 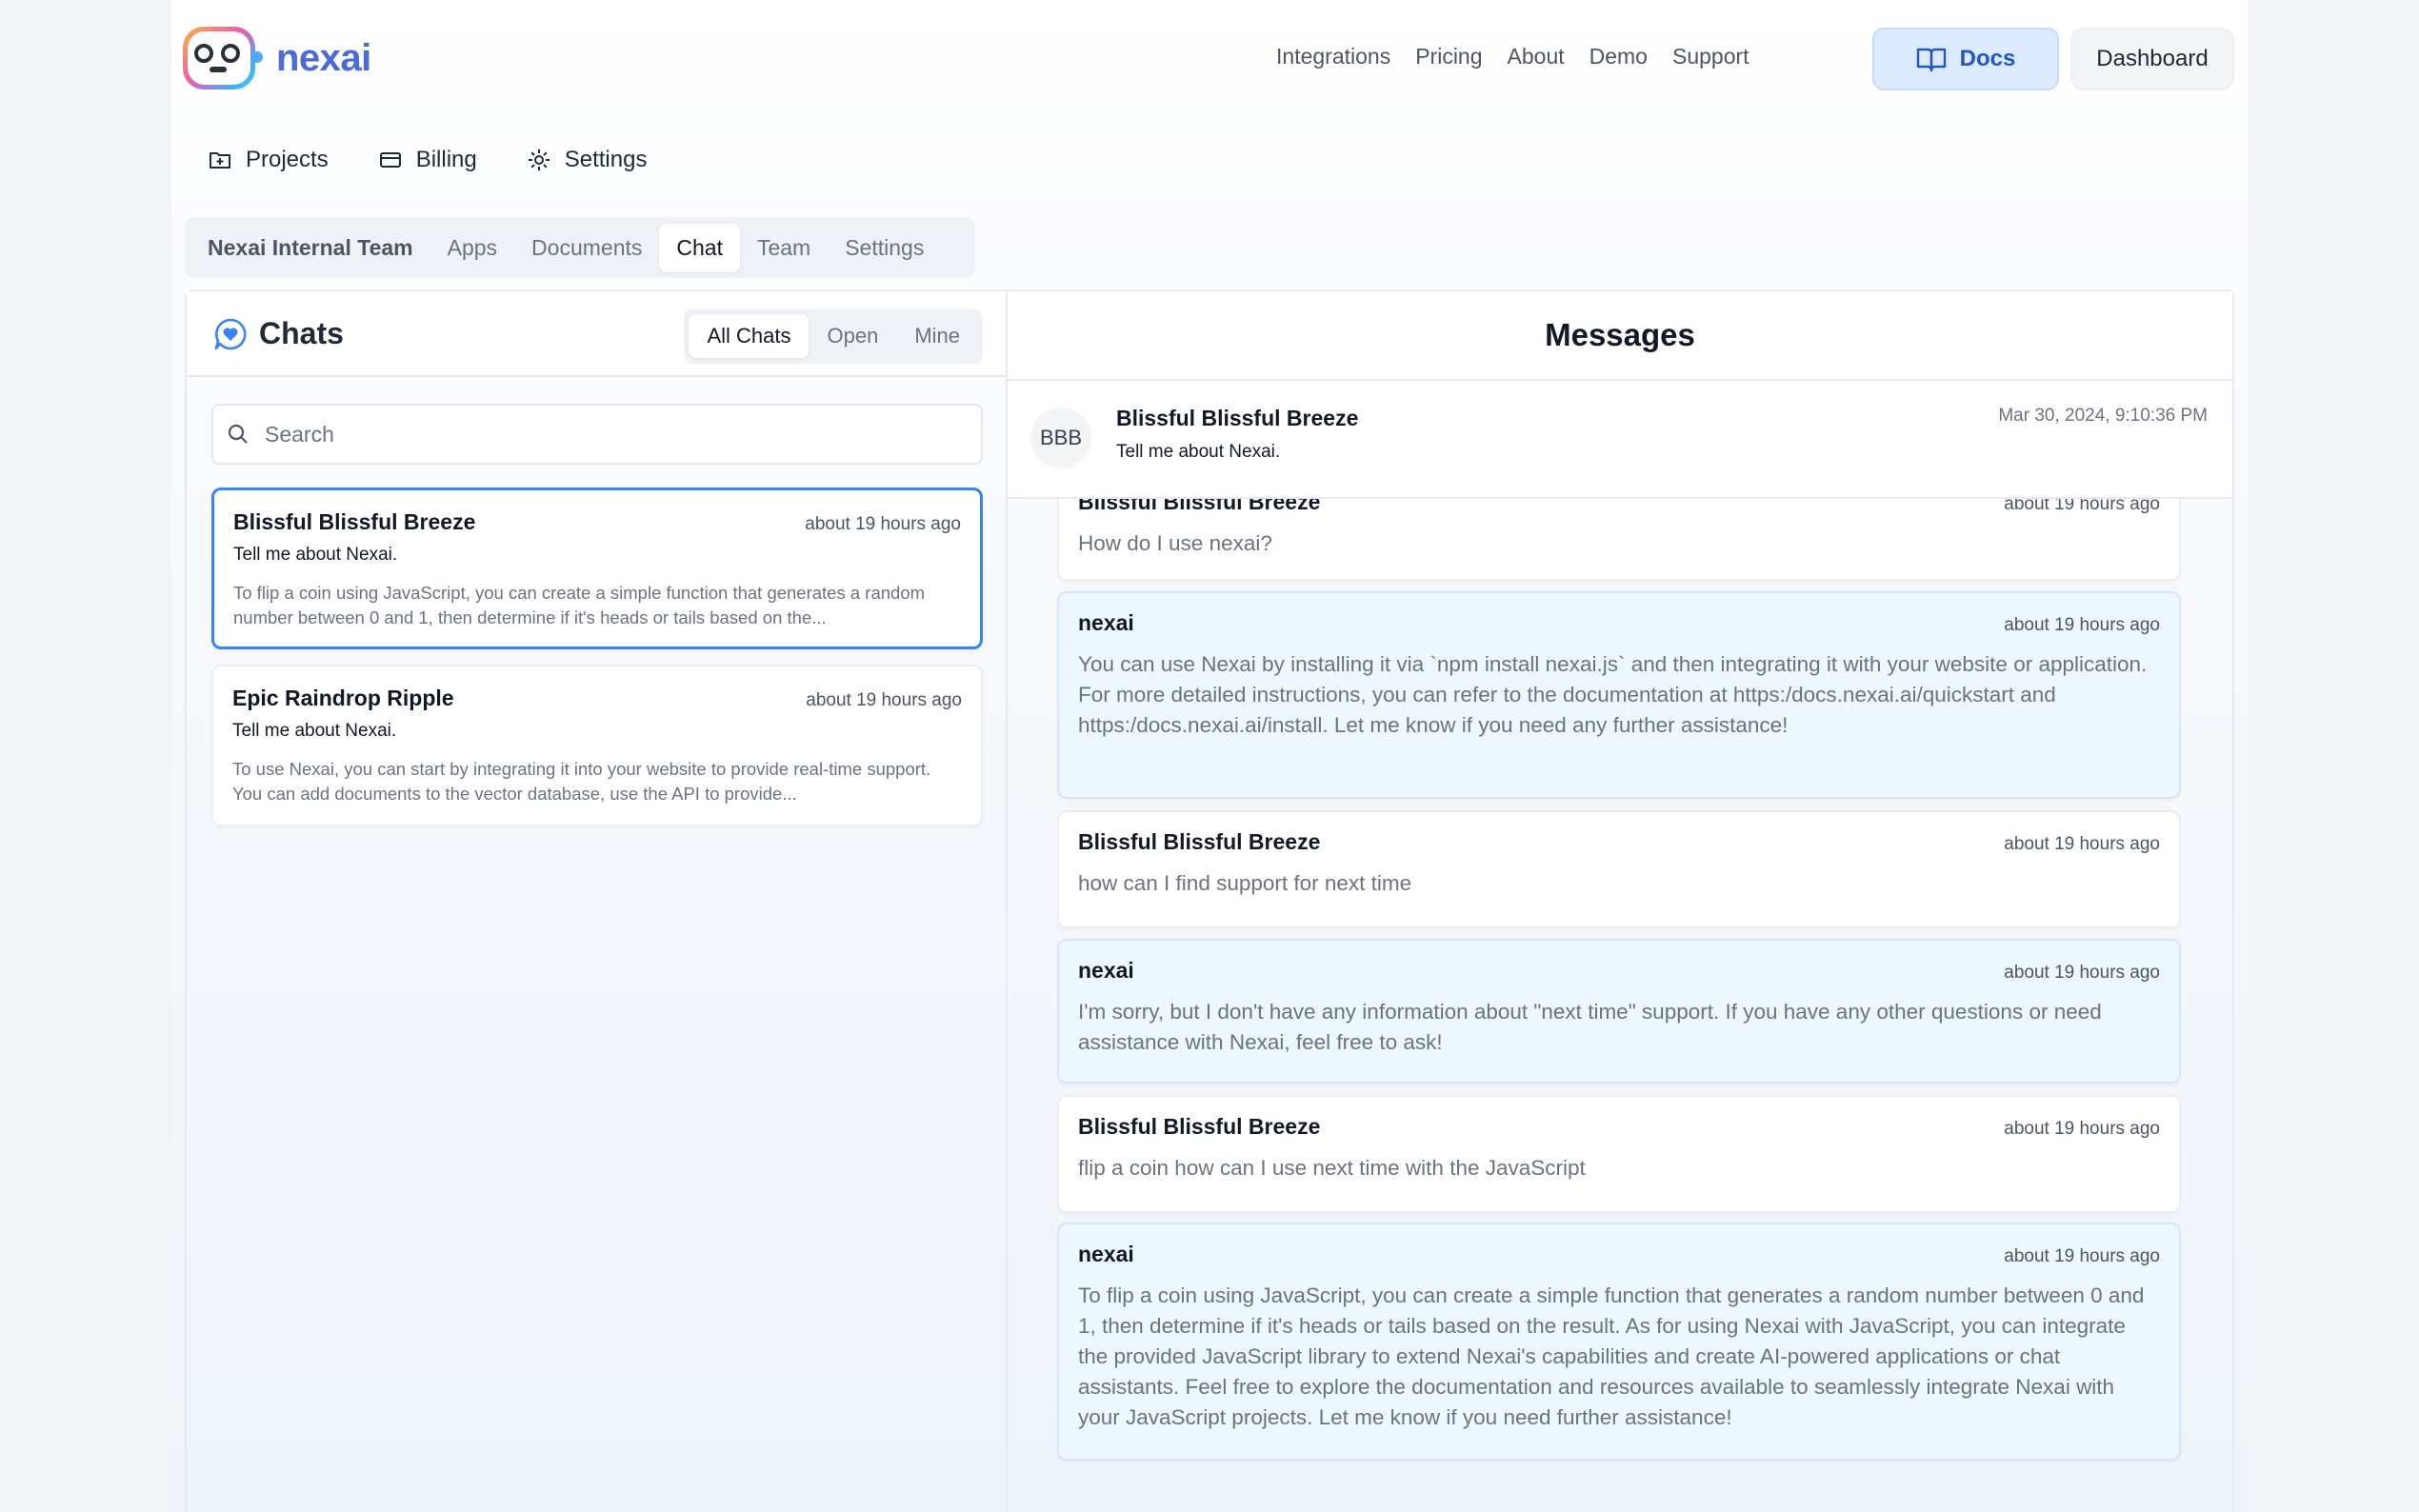 I want to click on nav-demo: Demo, so click(x=1618, y=57).